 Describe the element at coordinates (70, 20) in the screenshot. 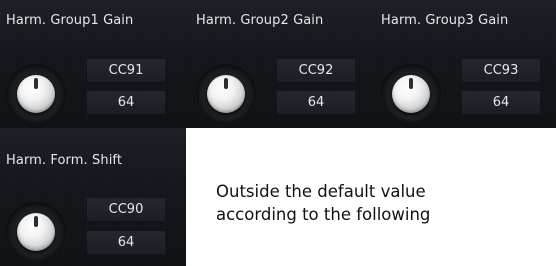

I see `control-title: Harm. Group1 Gain` at that location.